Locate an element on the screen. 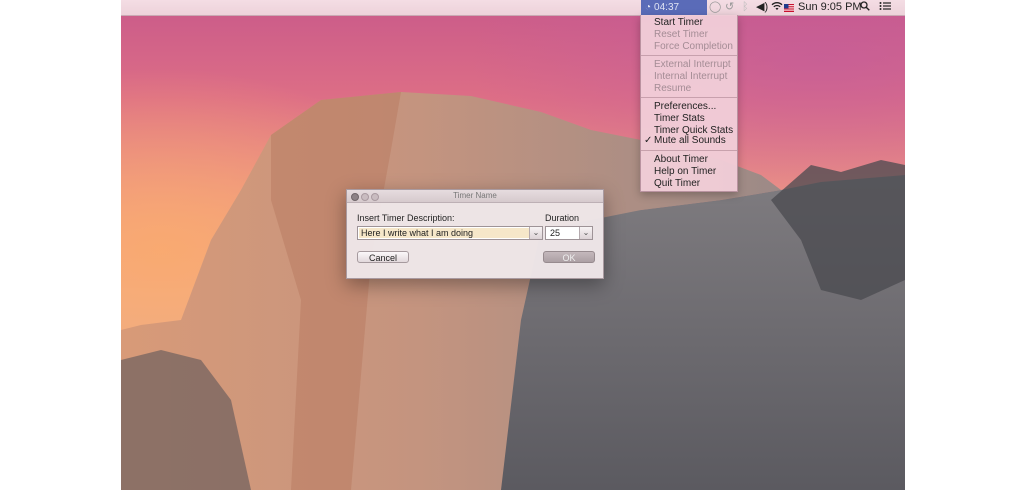  dialog-title: Timer Name is located at coordinates (475, 195).